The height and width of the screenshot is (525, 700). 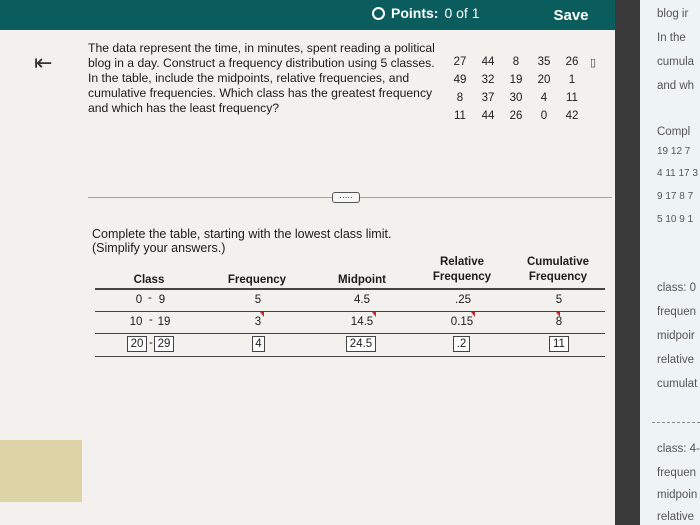 What do you see at coordinates (460, 80) in the screenshot?
I see `data-cell: 49` at bounding box center [460, 80].